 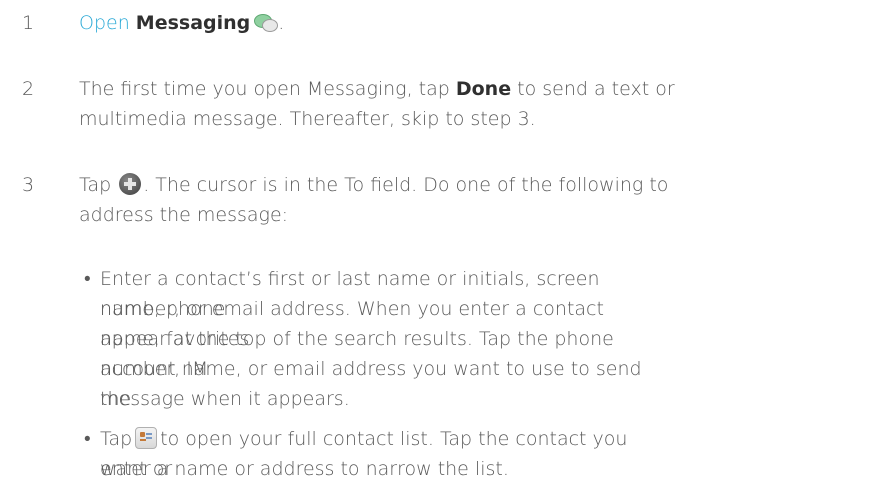 What do you see at coordinates (130, 184) in the screenshot?
I see `new-message-icon` at bounding box center [130, 184].